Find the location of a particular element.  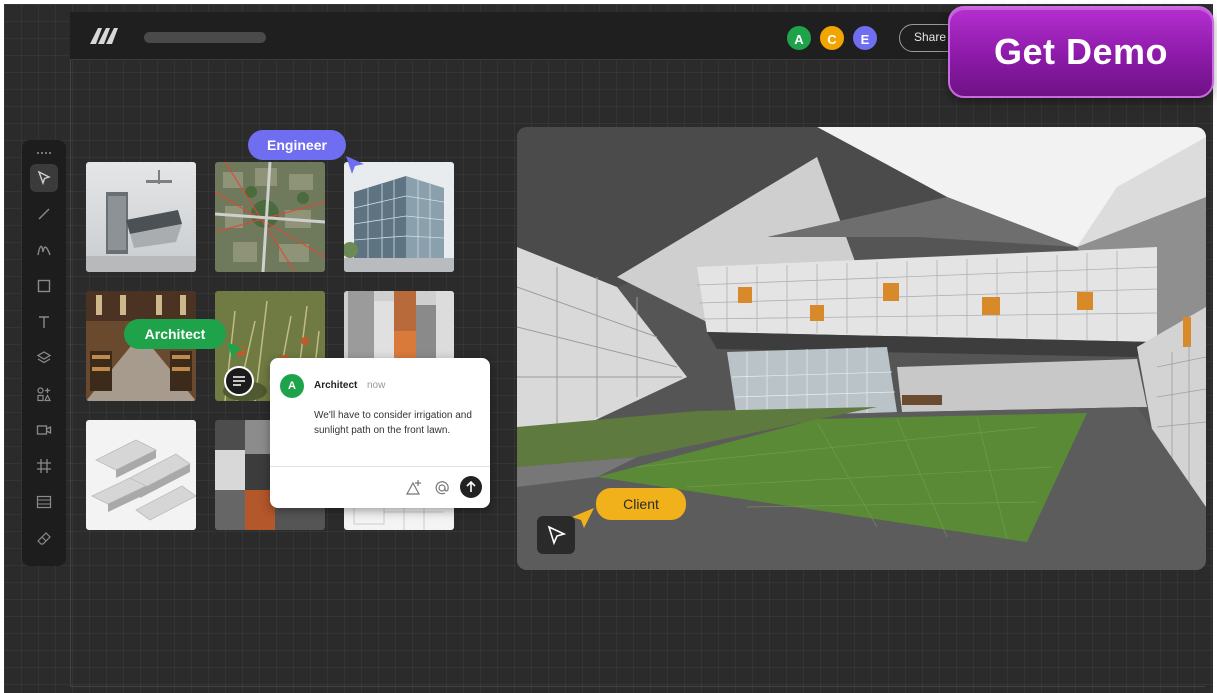

client-cursor-icon is located at coordinates (583, 518).